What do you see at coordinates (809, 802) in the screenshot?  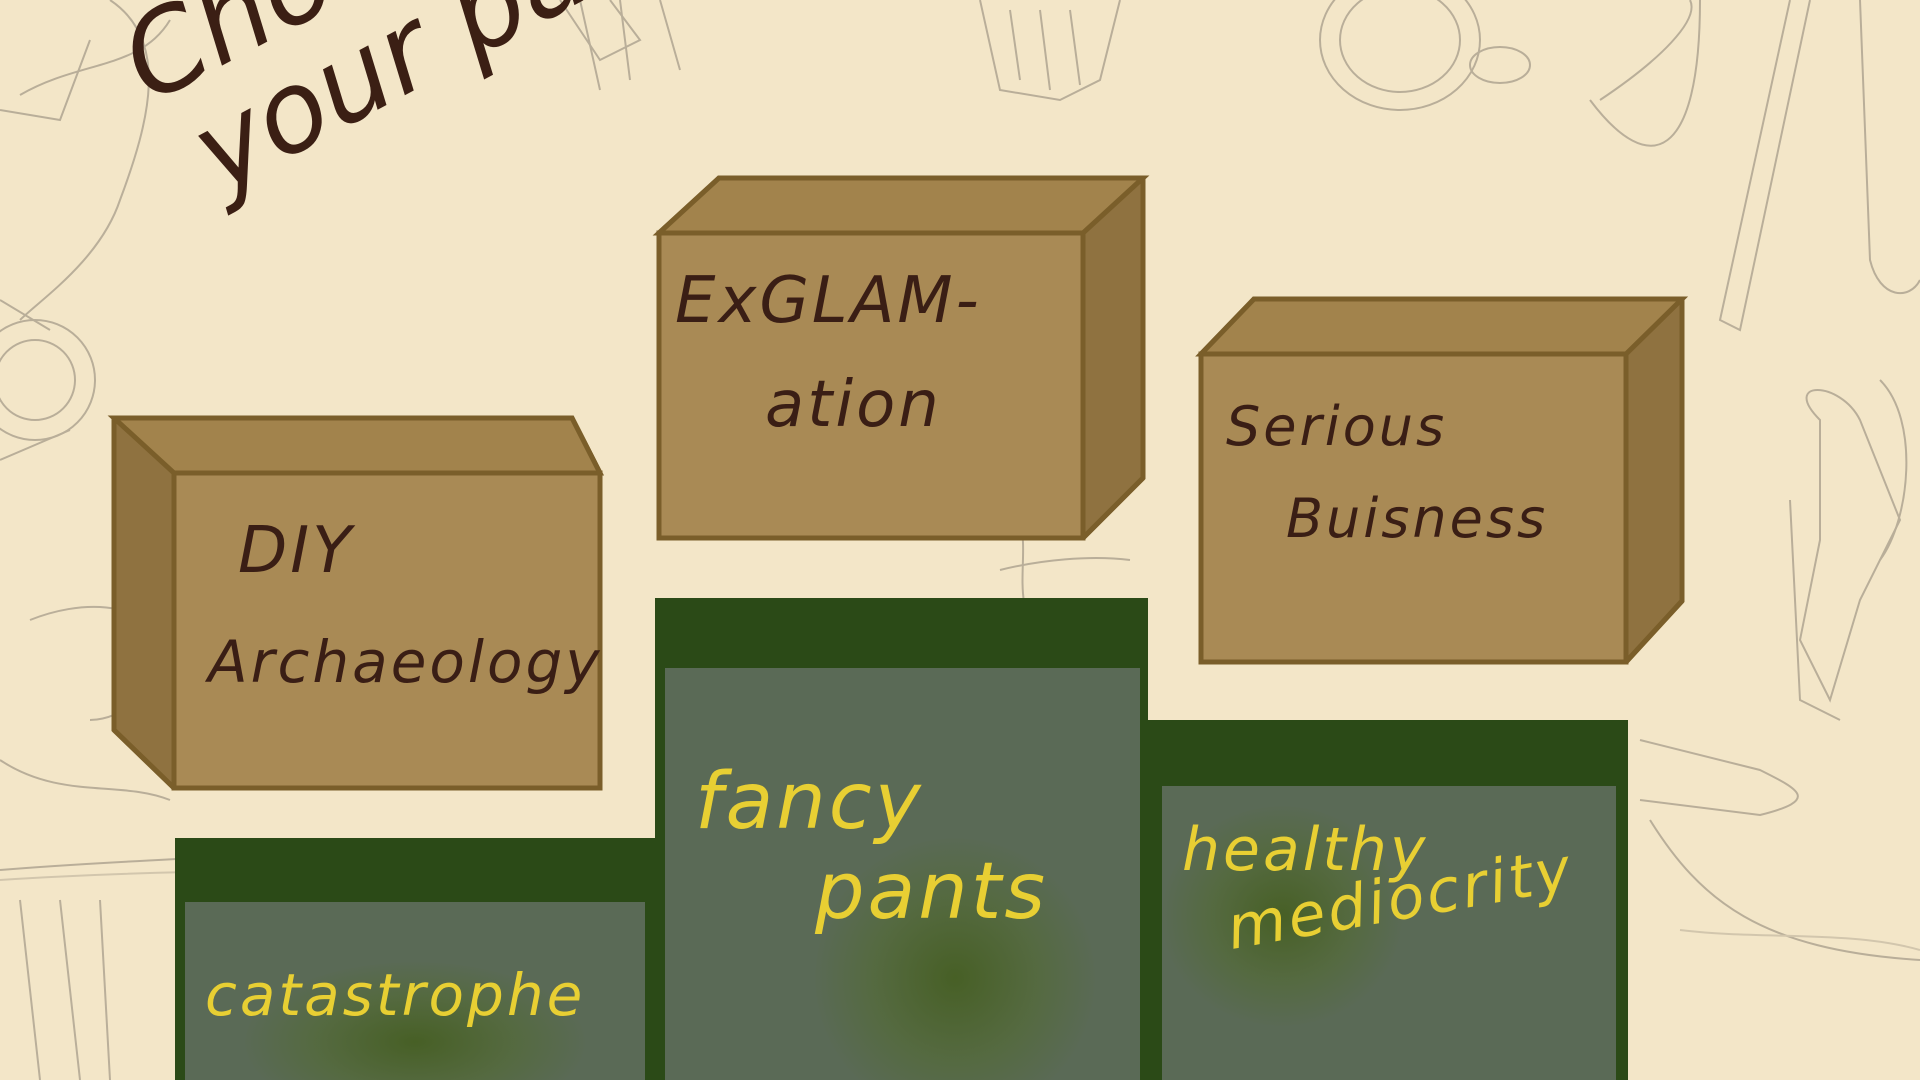 I see `podium-label-line-1: fancy` at bounding box center [809, 802].